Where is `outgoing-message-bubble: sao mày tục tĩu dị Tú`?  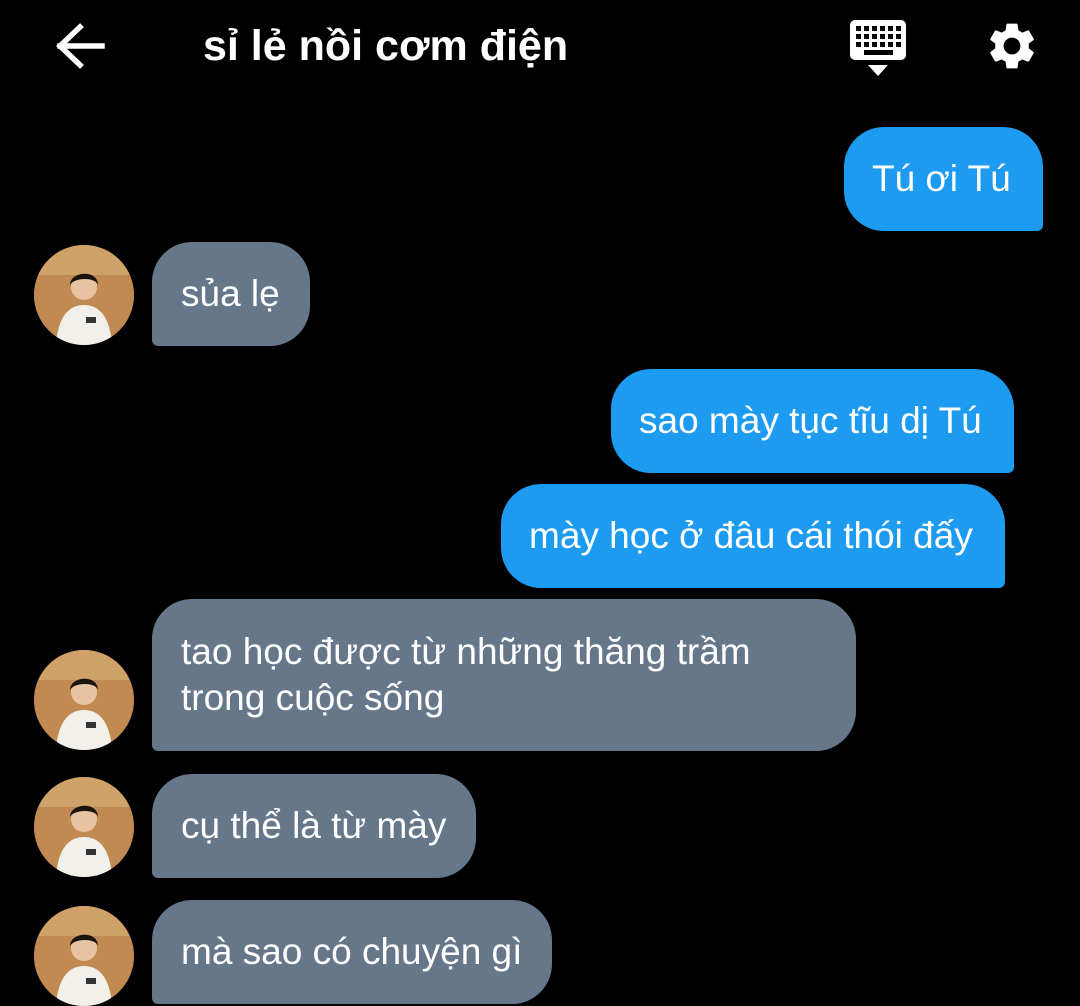
outgoing-message-bubble: sao mày tục tĩu dị Tú is located at coordinates (812, 421).